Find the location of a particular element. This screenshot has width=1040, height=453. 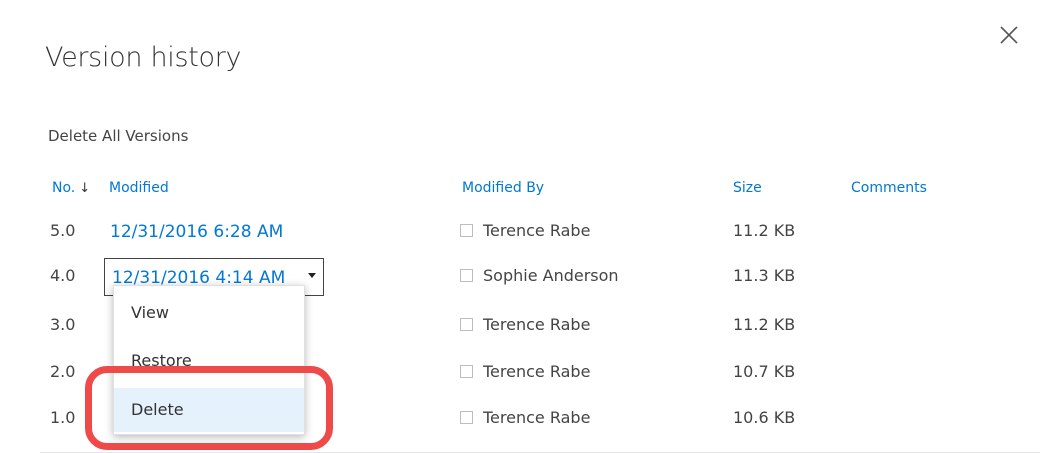

caret-down-icon is located at coordinates (312, 275).